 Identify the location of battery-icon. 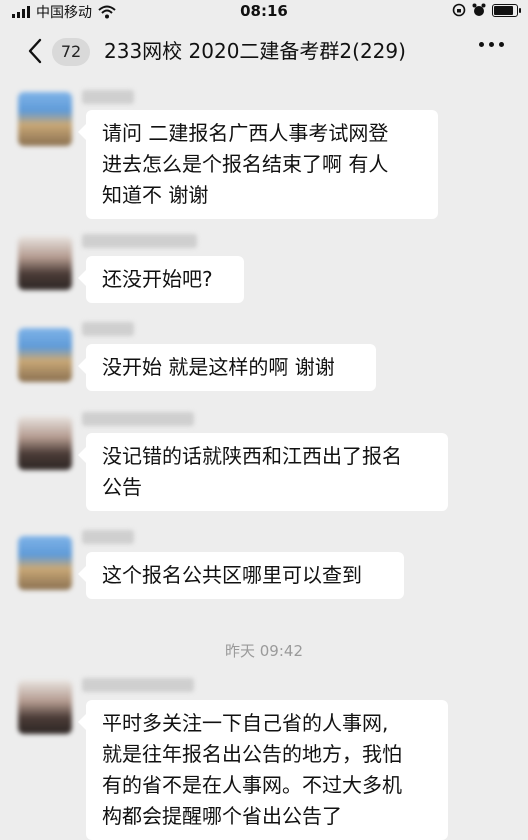
(506, 10).